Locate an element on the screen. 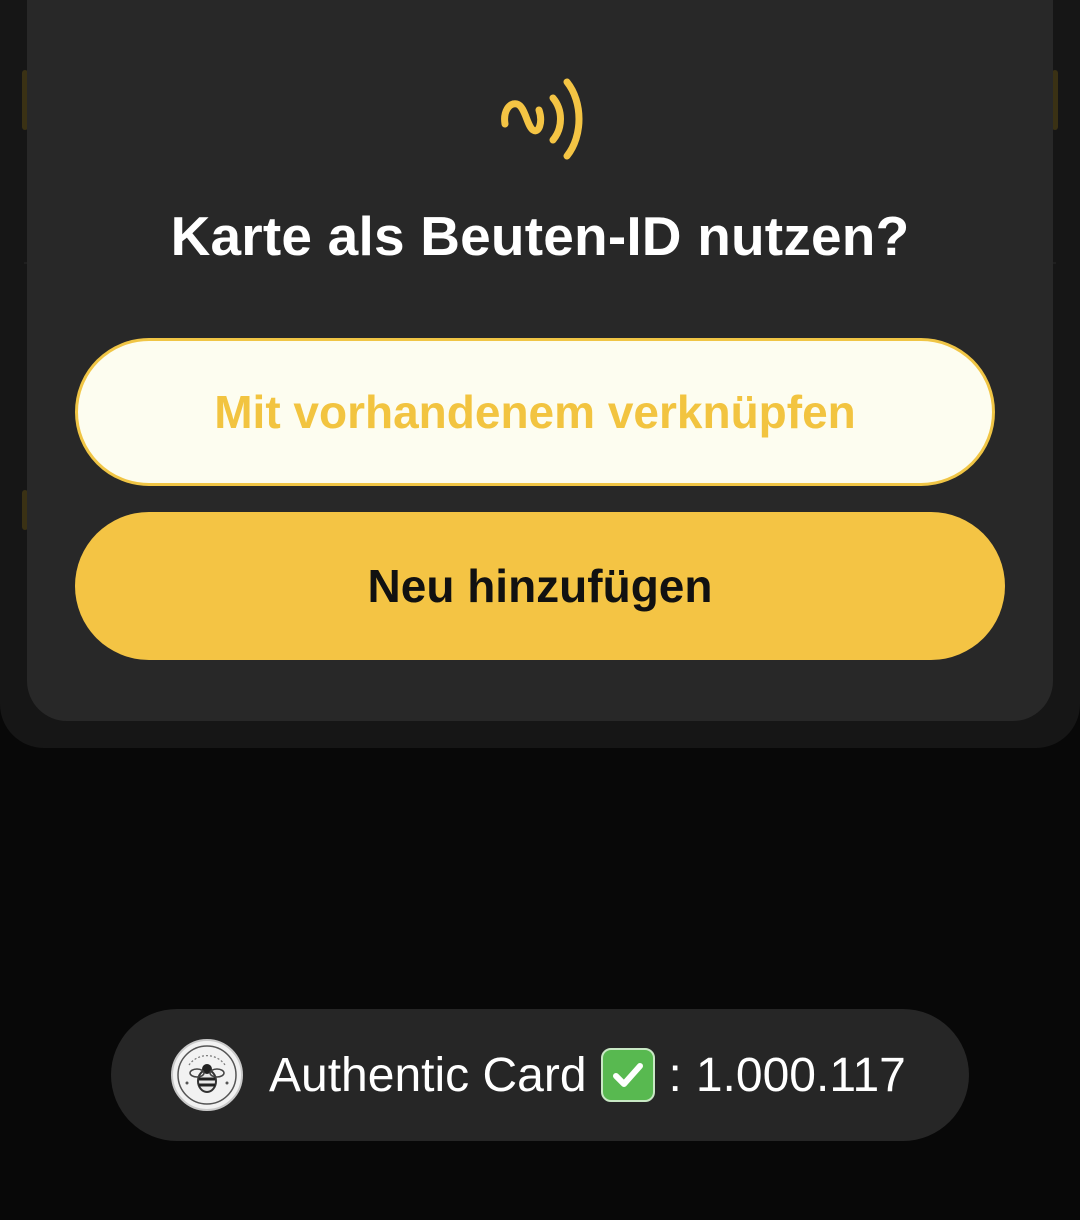  add-new-label: Neu hinzufügen is located at coordinates (540, 586).